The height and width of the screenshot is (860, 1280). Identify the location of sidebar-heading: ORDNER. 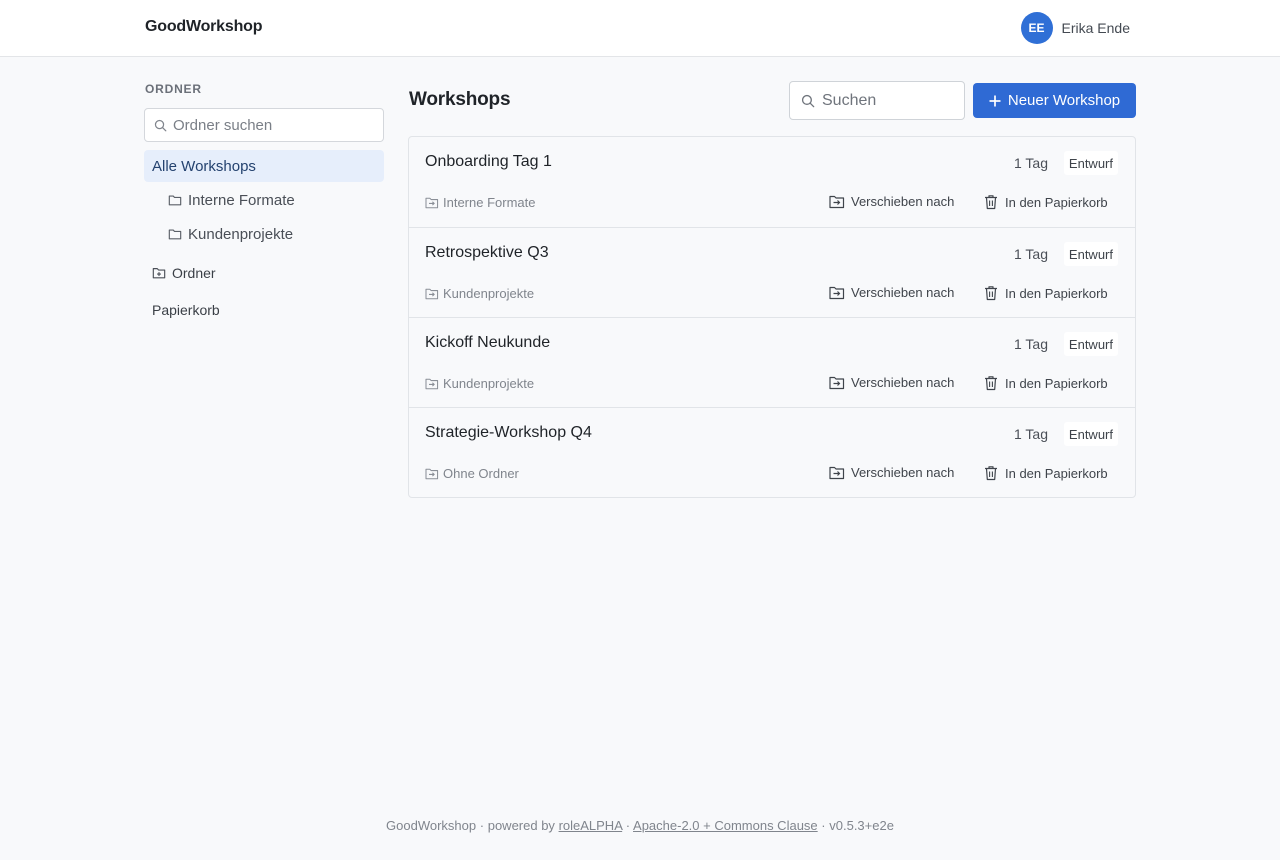
(173, 89).